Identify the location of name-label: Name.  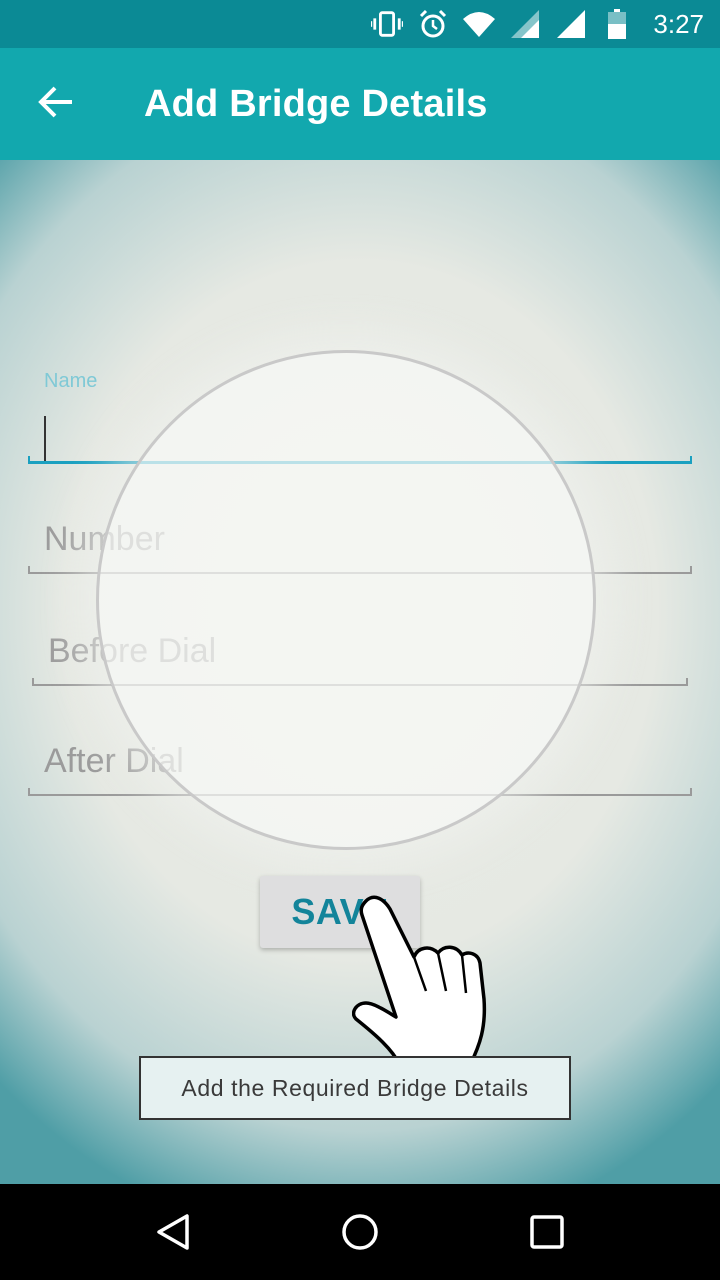
(71, 381).